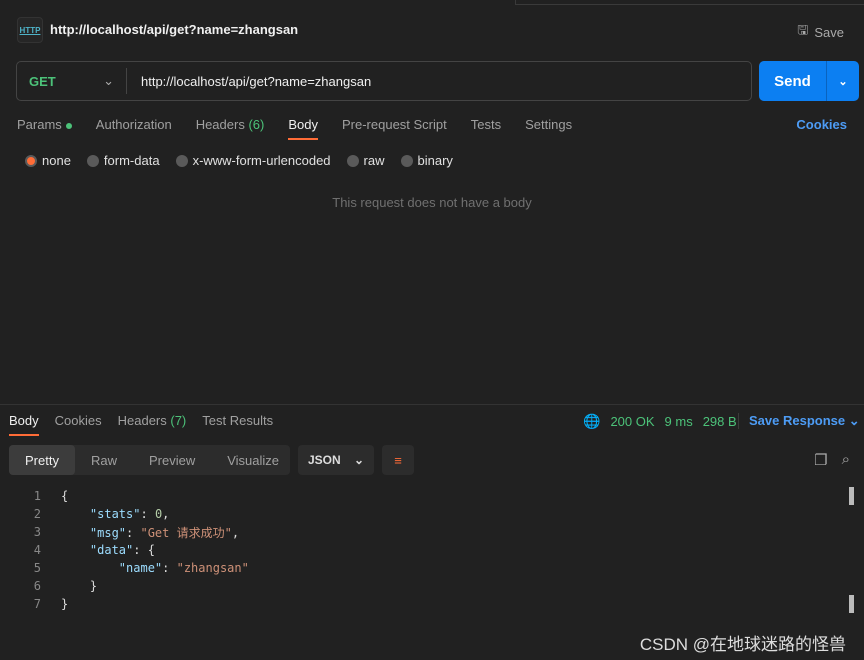 The height and width of the screenshot is (660, 864). What do you see at coordinates (821, 124) in the screenshot?
I see `cookies-link: Cookies` at bounding box center [821, 124].